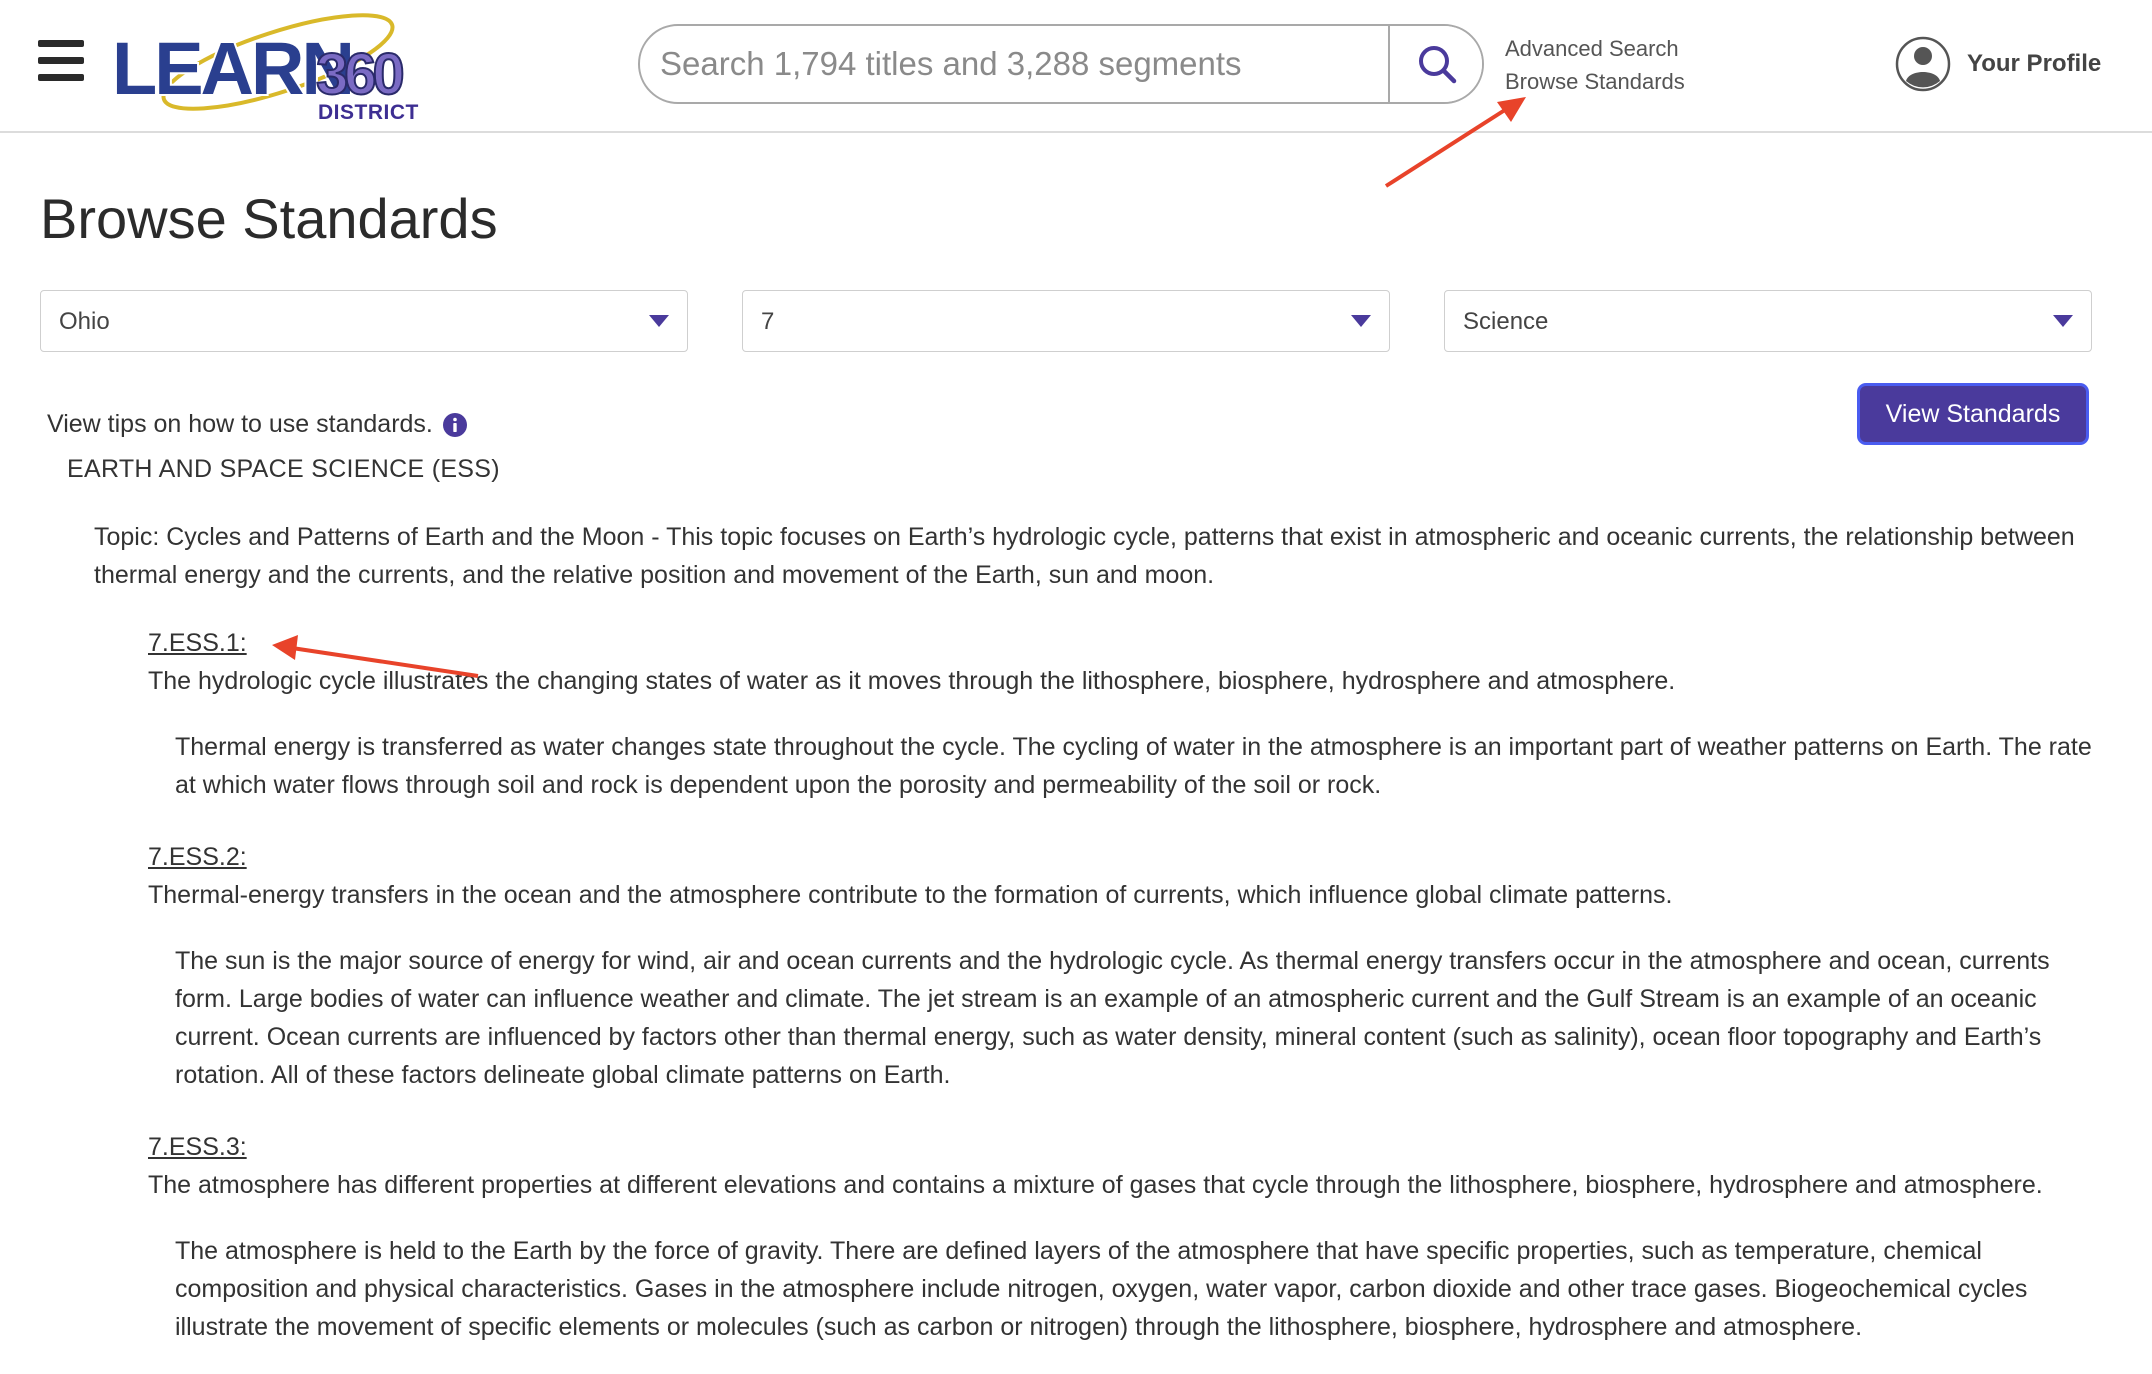 This screenshot has height=1374, width=2152. I want to click on hamburger-menu-icon, so click(61, 61).